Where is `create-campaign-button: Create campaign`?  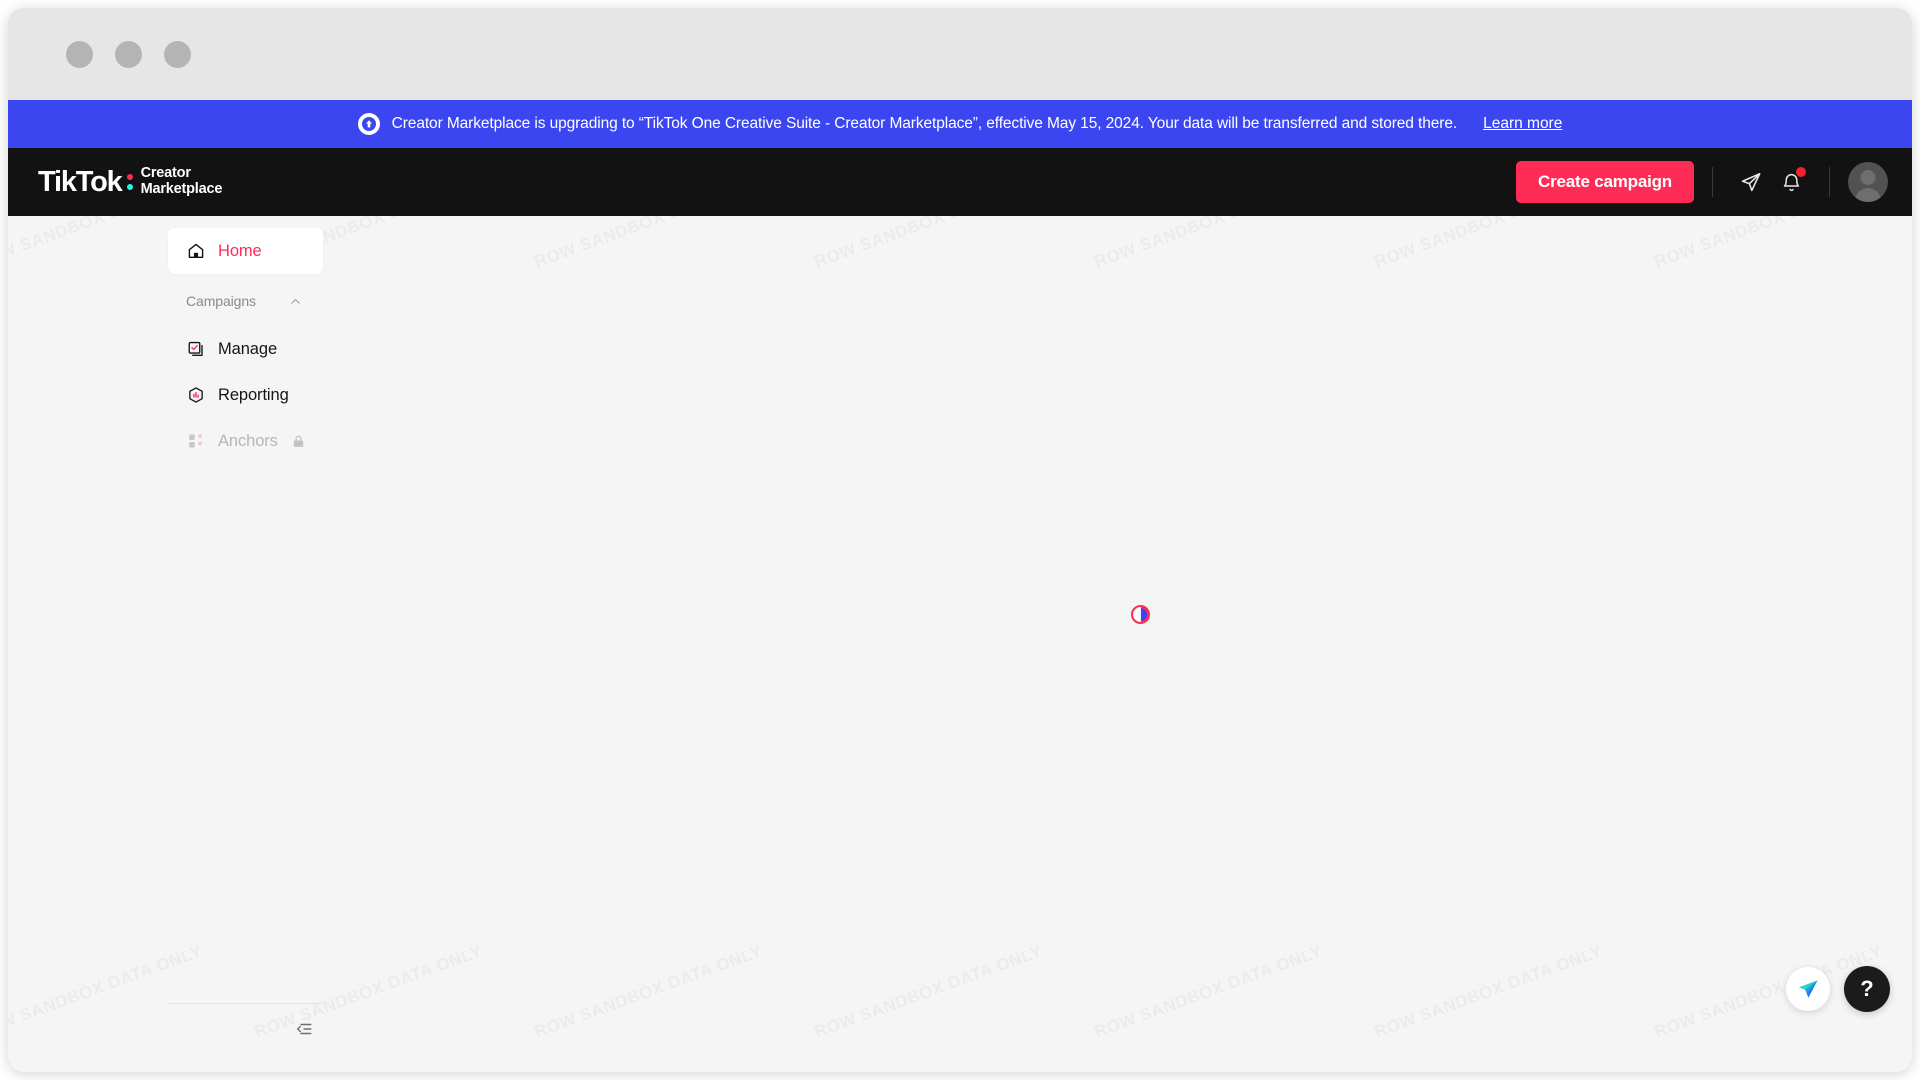
create-campaign-button: Create campaign is located at coordinates (1605, 182).